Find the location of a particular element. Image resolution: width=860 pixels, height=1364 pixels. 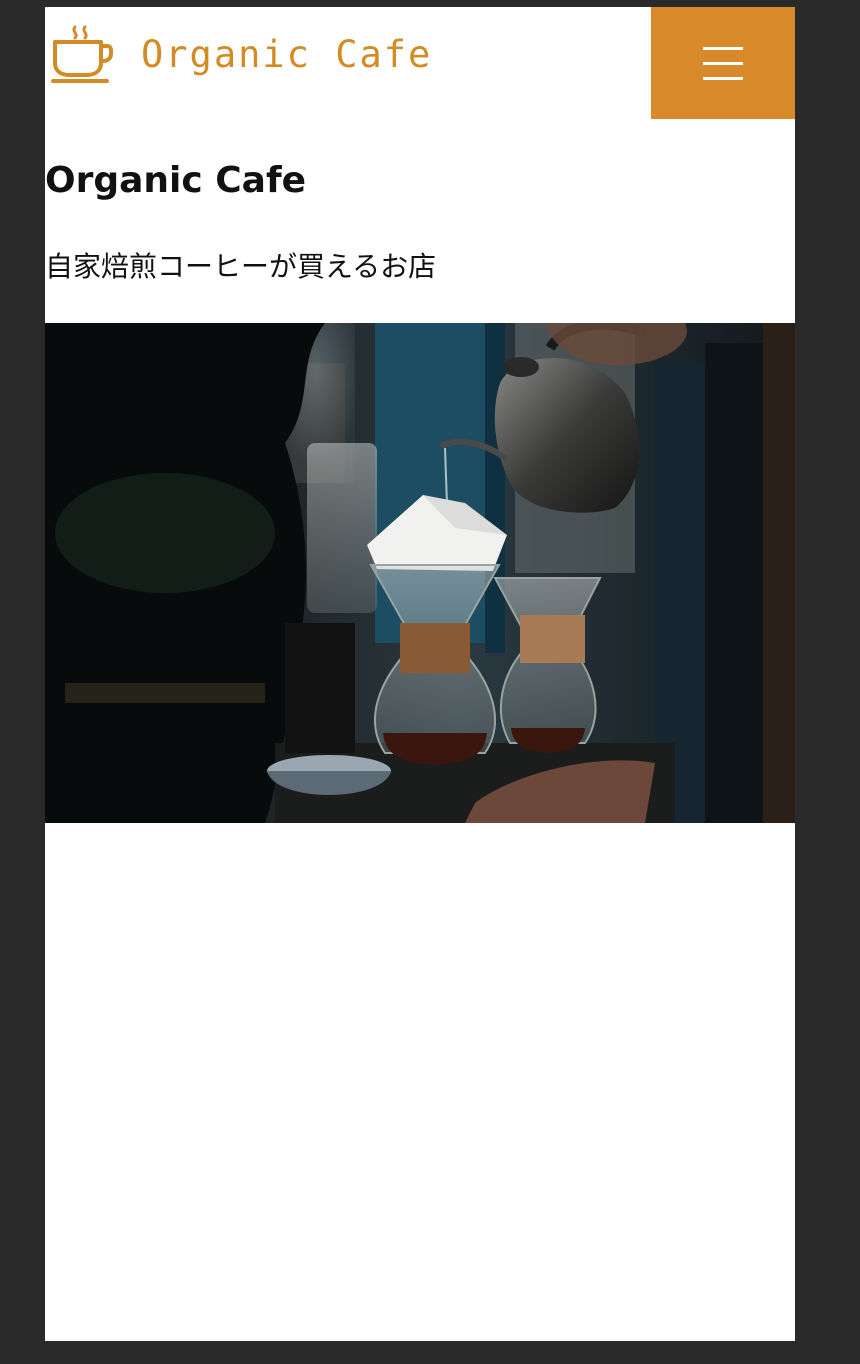

logo-text: Organic Cafe is located at coordinates (287, 54).